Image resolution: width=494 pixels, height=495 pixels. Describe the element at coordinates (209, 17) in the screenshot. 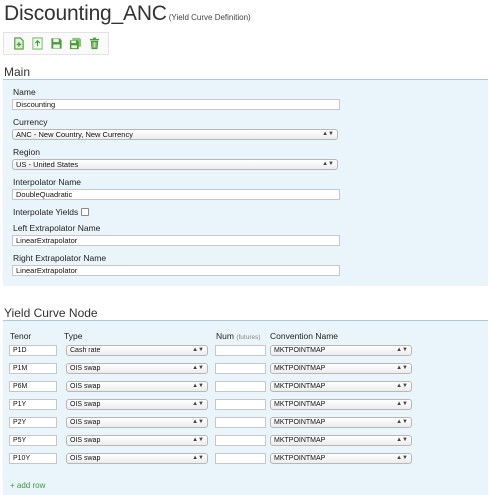

I see `page-subtitle: (Yield Curve Definition)` at that location.